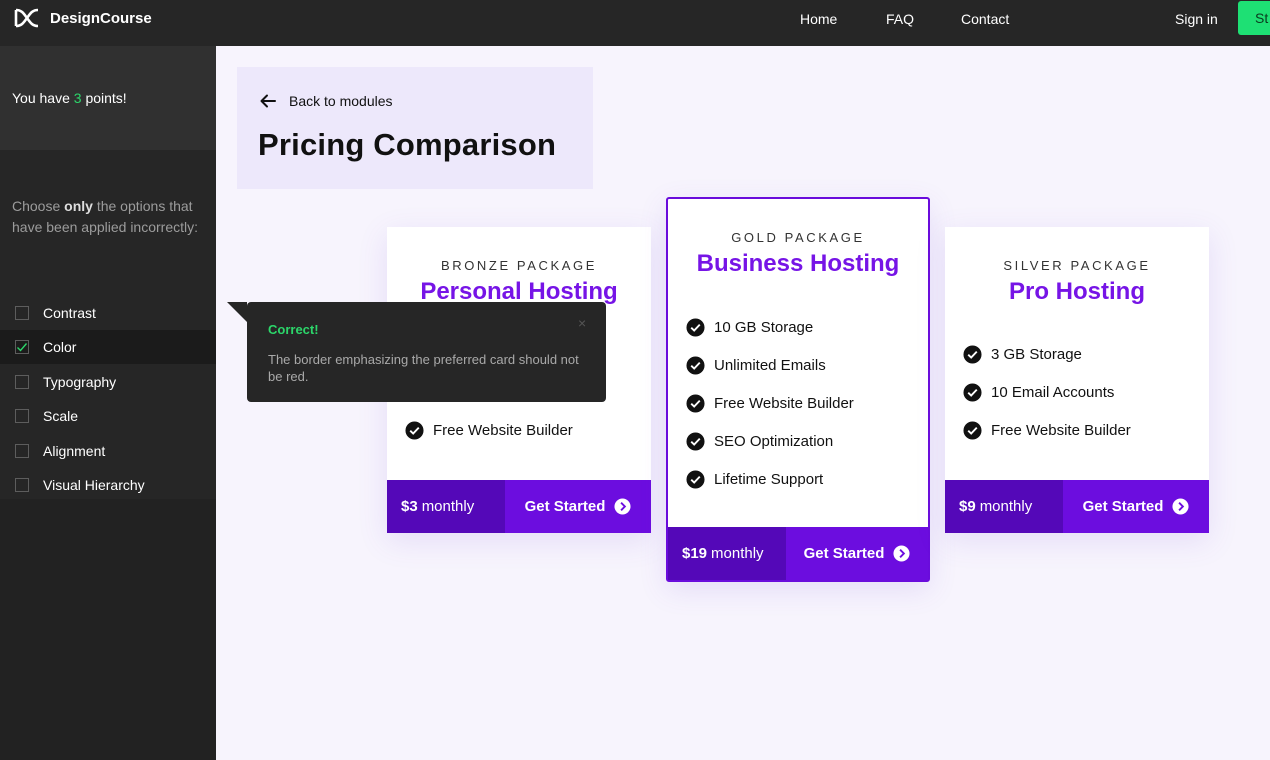 This screenshot has height=760, width=1270. What do you see at coordinates (108, 416) in the screenshot?
I see `option-scale: Scale` at bounding box center [108, 416].